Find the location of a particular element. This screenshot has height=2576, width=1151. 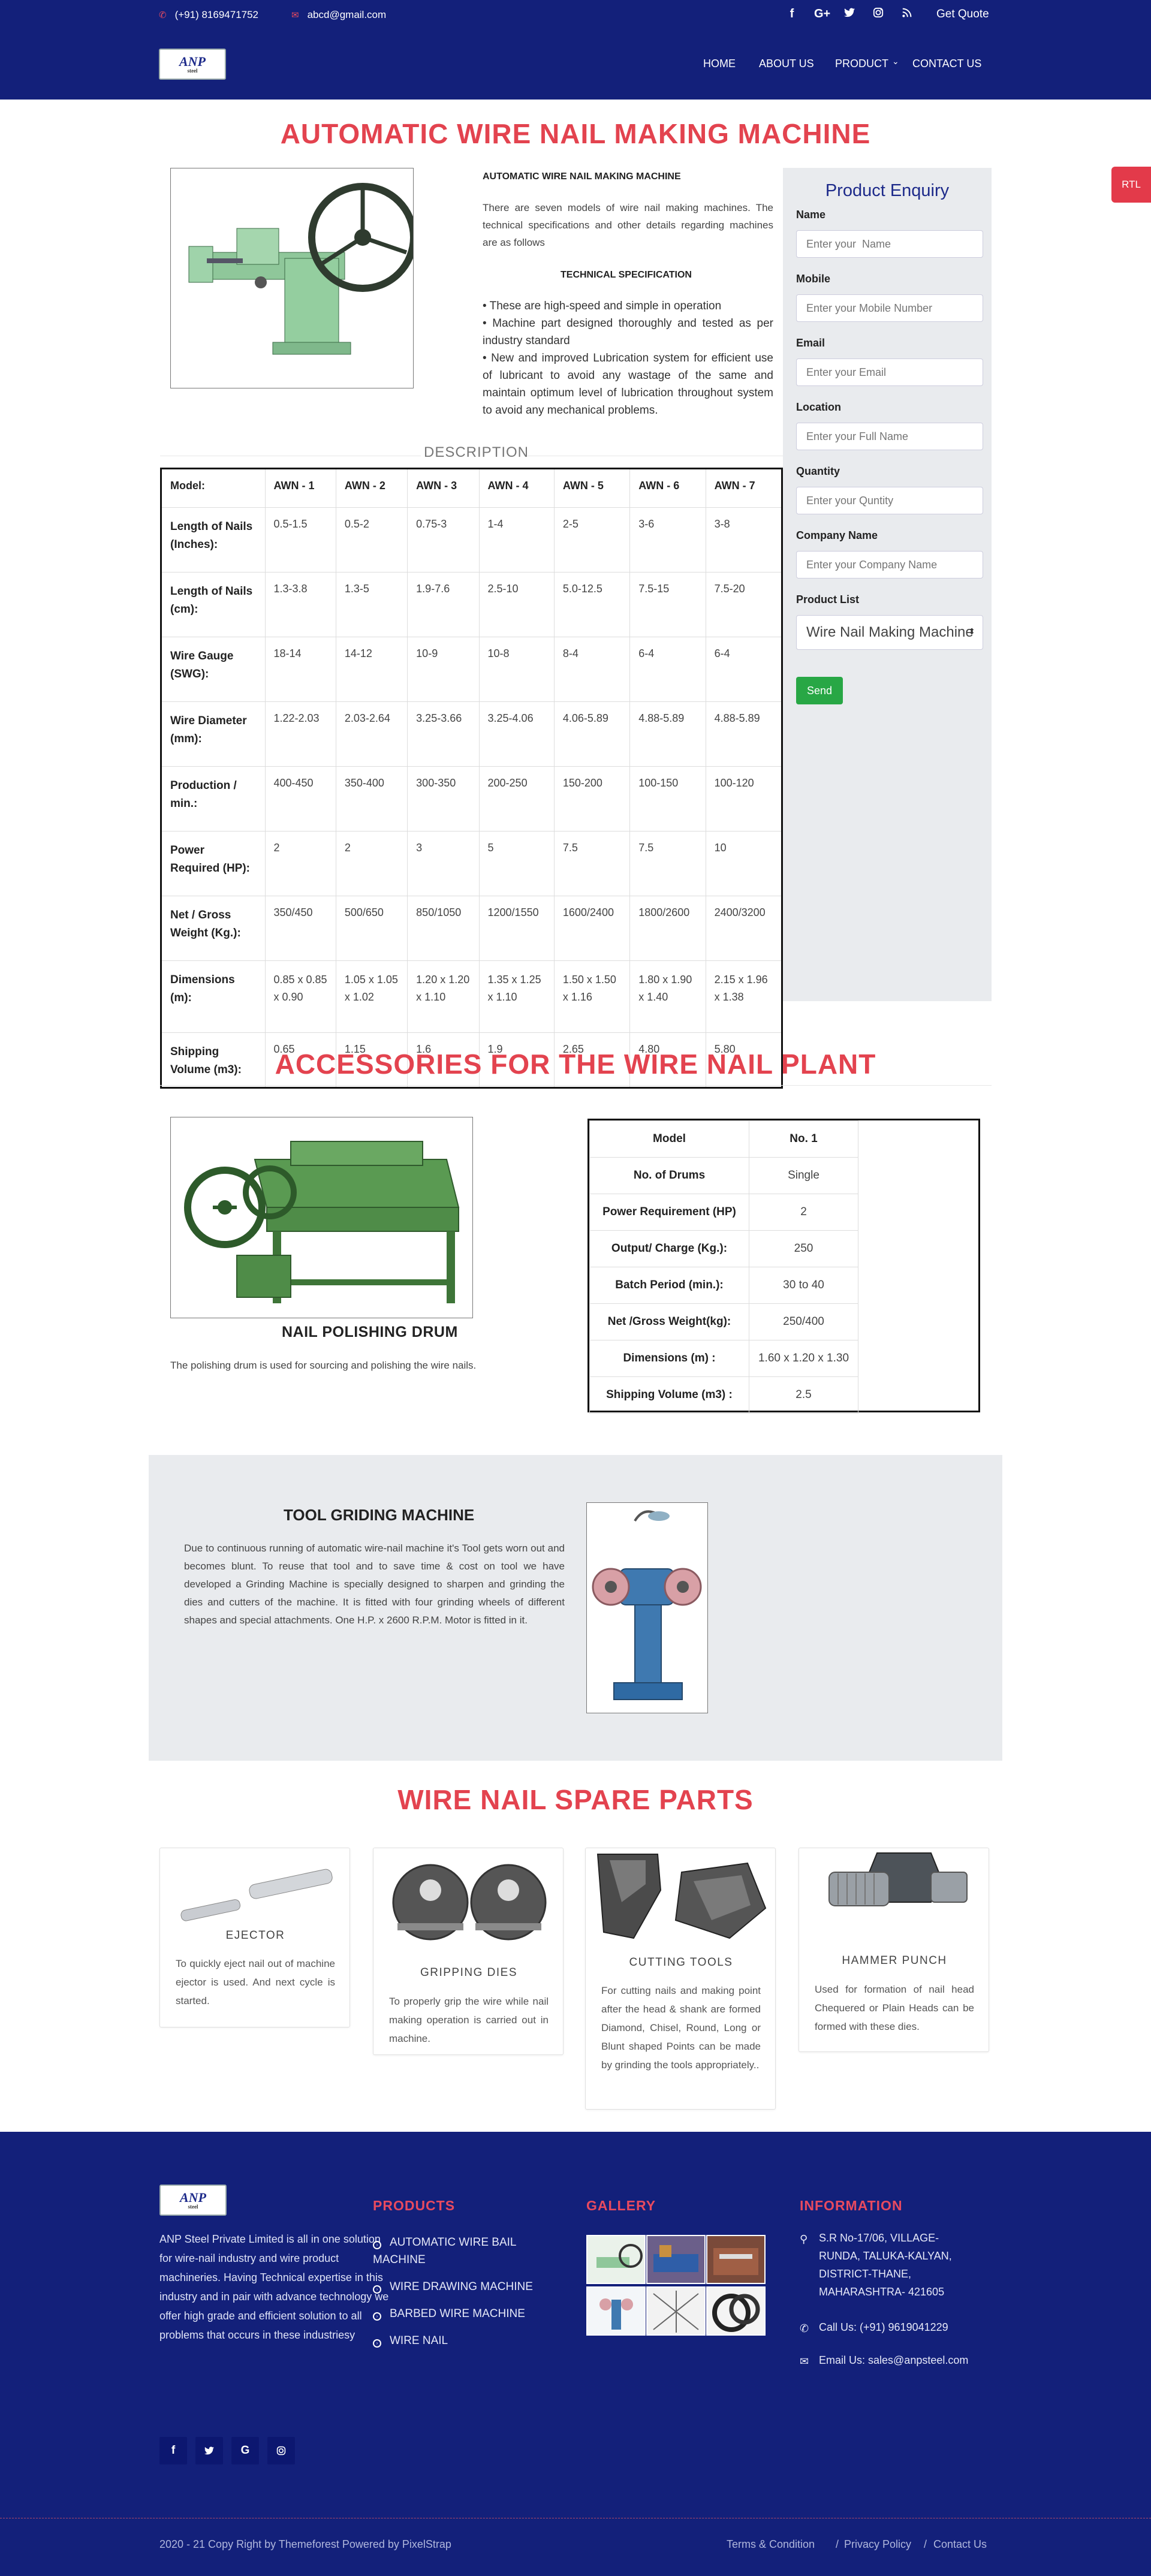

footer-link-label: AUTOMATIC WIRE BAIL MACHINE is located at coordinates (444, 2251).